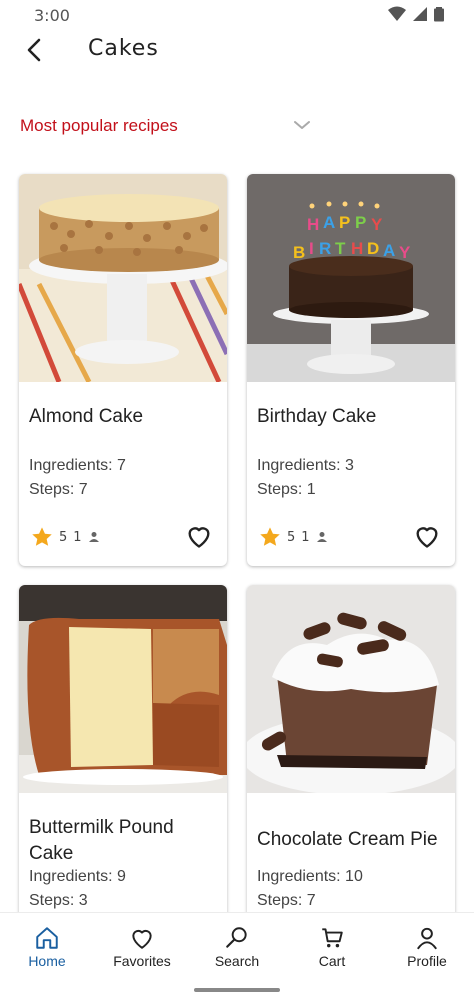  What do you see at coordinates (302, 125) in the screenshot?
I see `chevron-down-icon` at bounding box center [302, 125].